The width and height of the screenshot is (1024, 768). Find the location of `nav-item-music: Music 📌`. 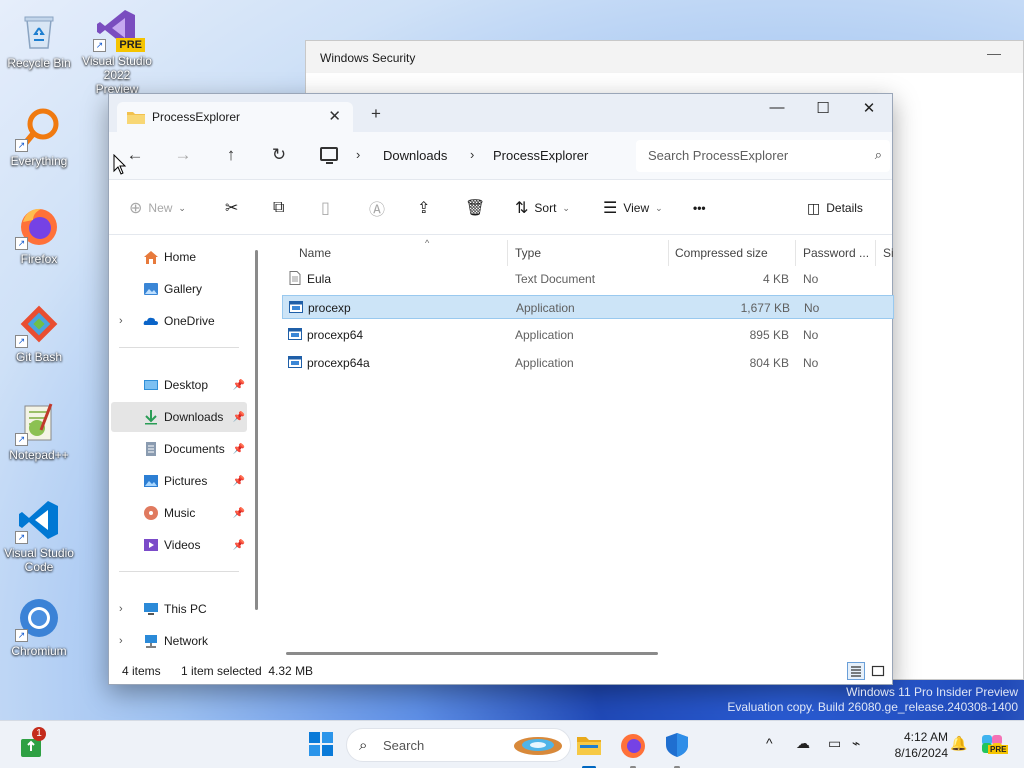

nav-item-music: Music 📌 is located at coordinates (179, 513).